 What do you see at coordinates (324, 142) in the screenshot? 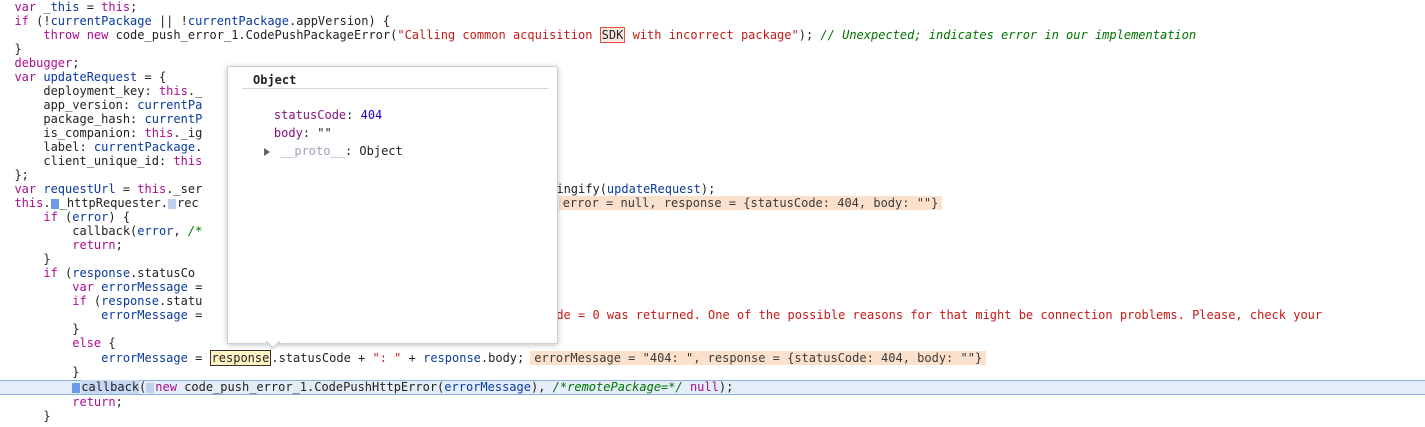
I see `property-proto: __proto__: Object` at bounding box center [324, 142].